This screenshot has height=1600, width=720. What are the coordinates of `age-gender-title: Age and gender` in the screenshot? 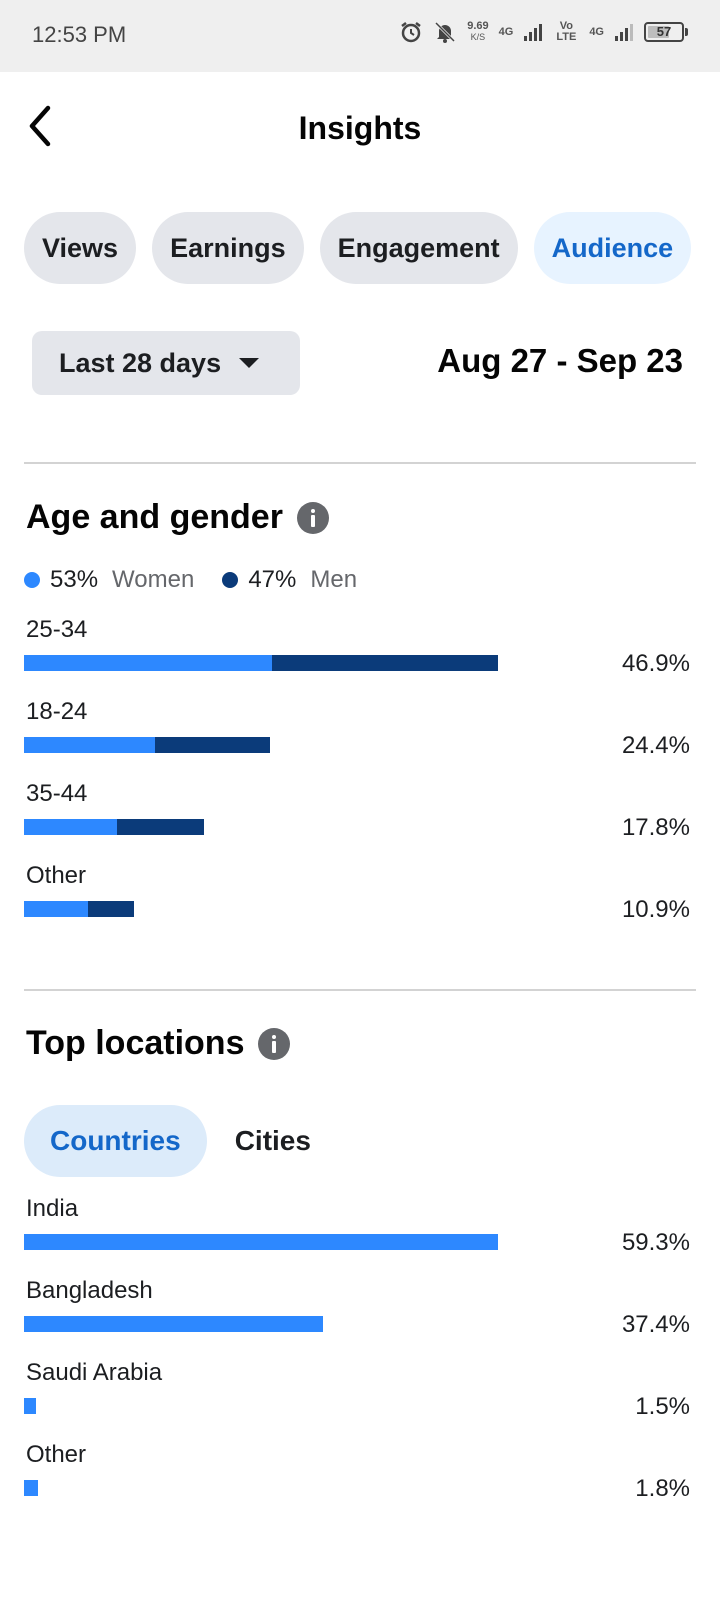 It's located at (177, 517).